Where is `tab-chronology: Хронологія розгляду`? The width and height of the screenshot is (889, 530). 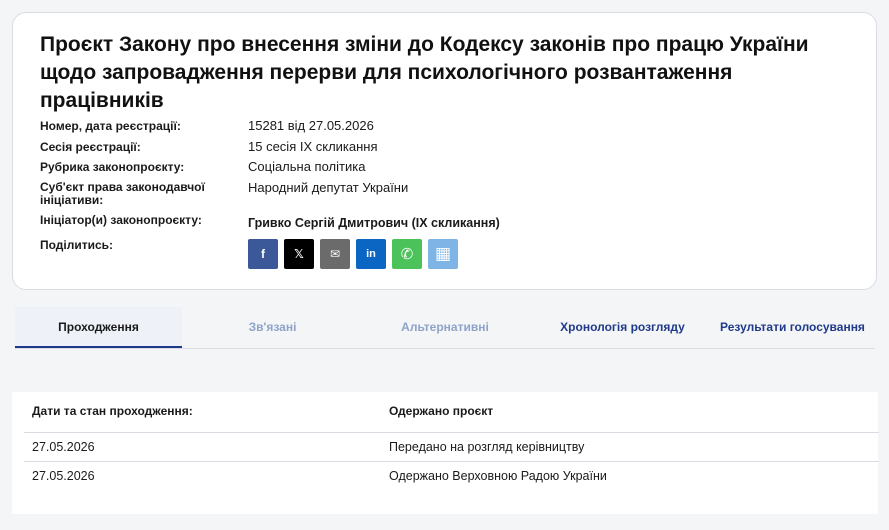 tab-chronology: Хронологія розгляду is located at coordinates (622, 327).